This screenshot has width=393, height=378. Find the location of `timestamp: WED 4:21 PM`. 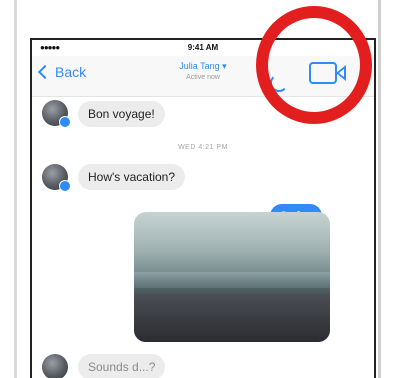

timestamp: WED 4:21 PM is located at coordinates (203, 147).